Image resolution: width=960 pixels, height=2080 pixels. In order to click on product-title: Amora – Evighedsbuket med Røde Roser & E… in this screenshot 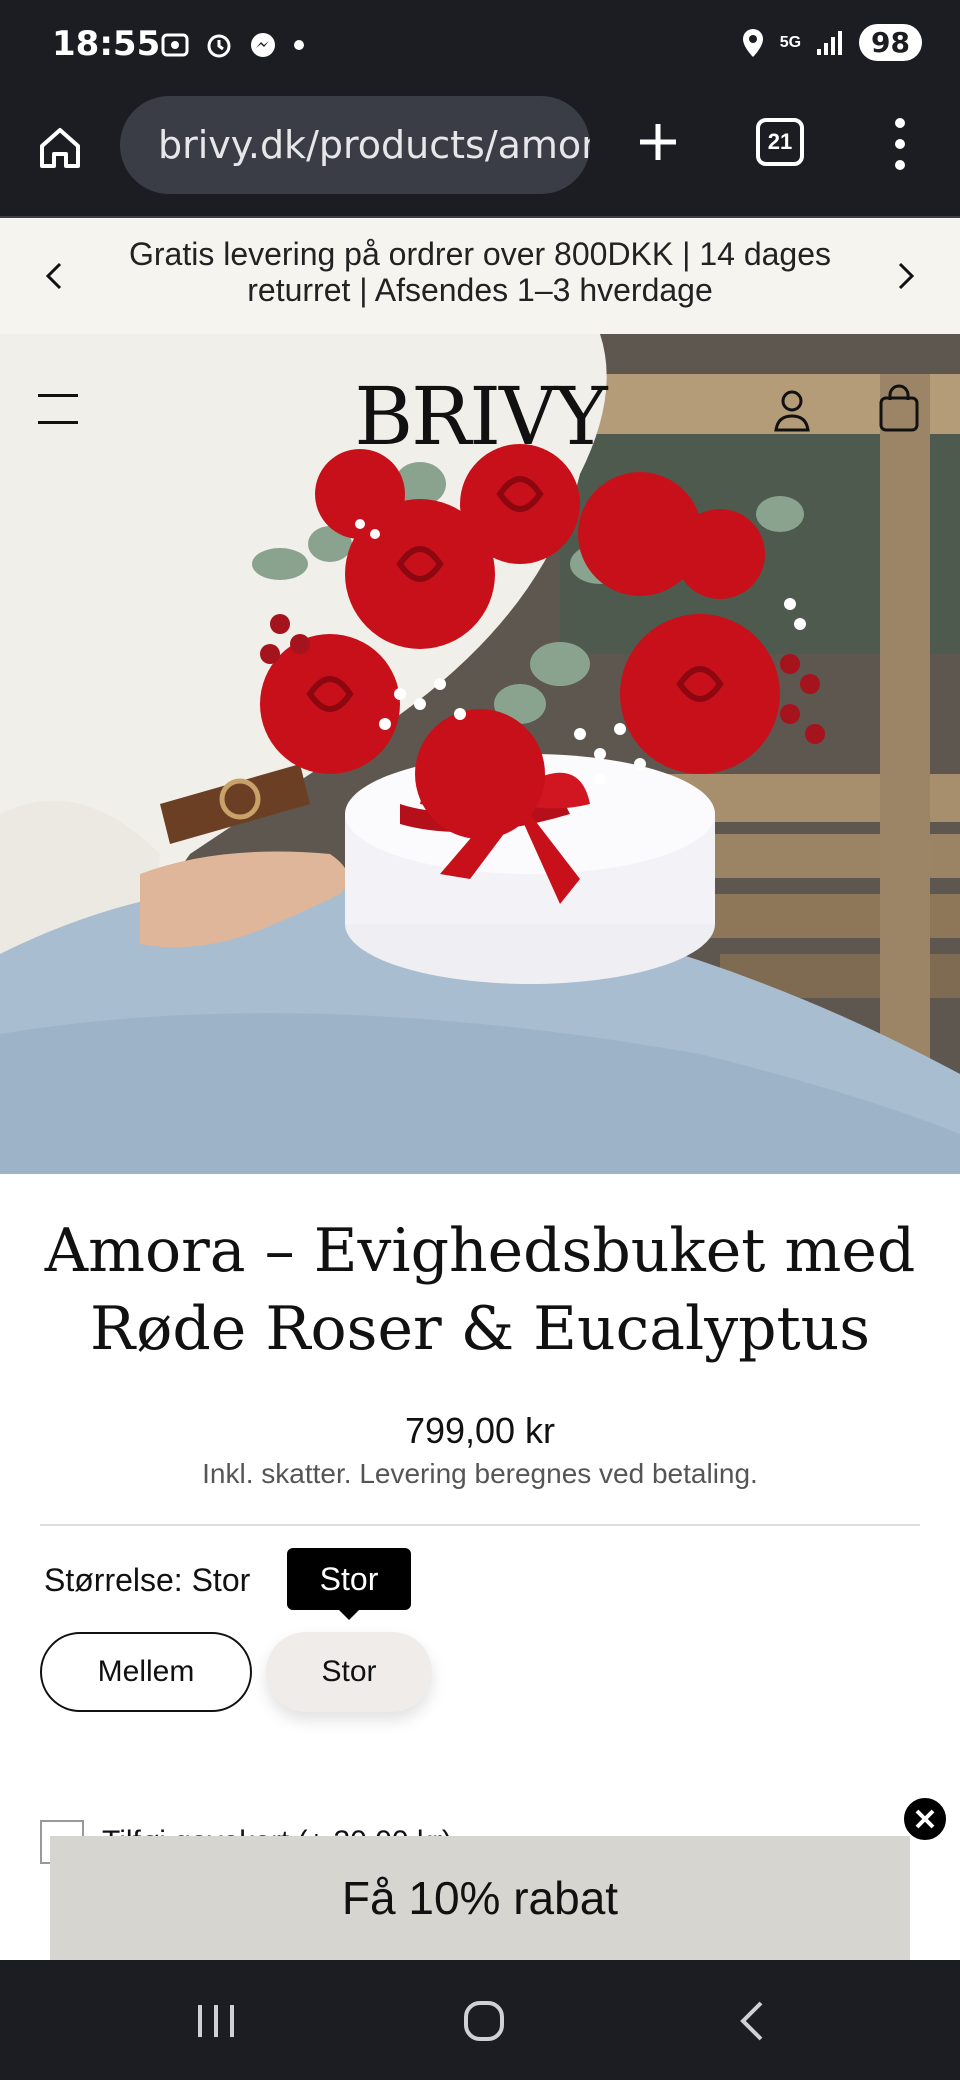, I will do `click(480, 1290)`.